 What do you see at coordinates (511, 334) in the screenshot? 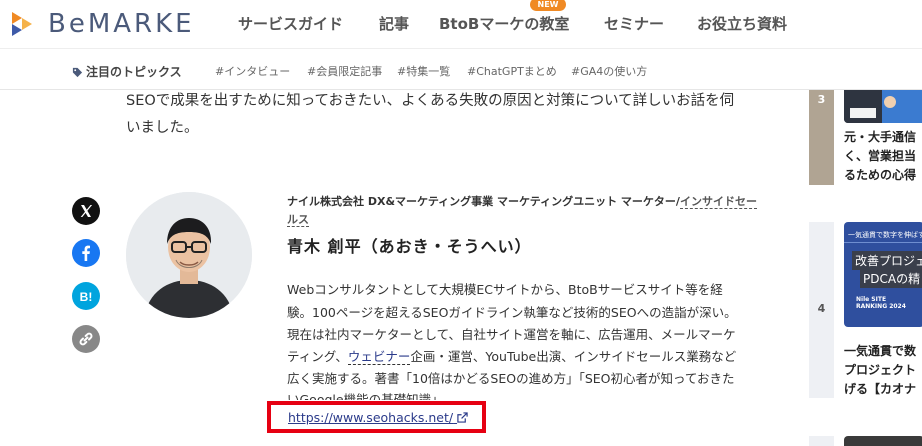
I see `author-bio-line-3: 現在は社内マーケターとして、自社サイト運営を軸に、広告運用、メールマーケ` at bounding box center [511, 334].